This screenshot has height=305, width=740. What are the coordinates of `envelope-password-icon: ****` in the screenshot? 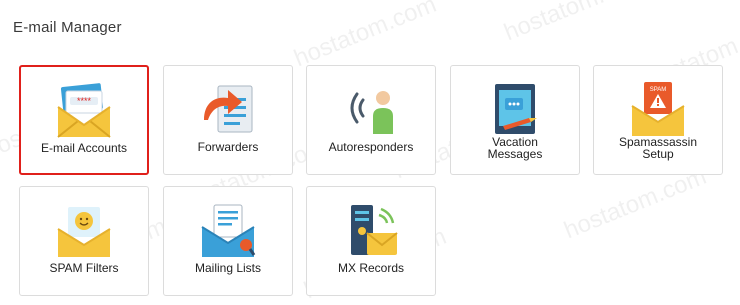 It's located at (84, 110).